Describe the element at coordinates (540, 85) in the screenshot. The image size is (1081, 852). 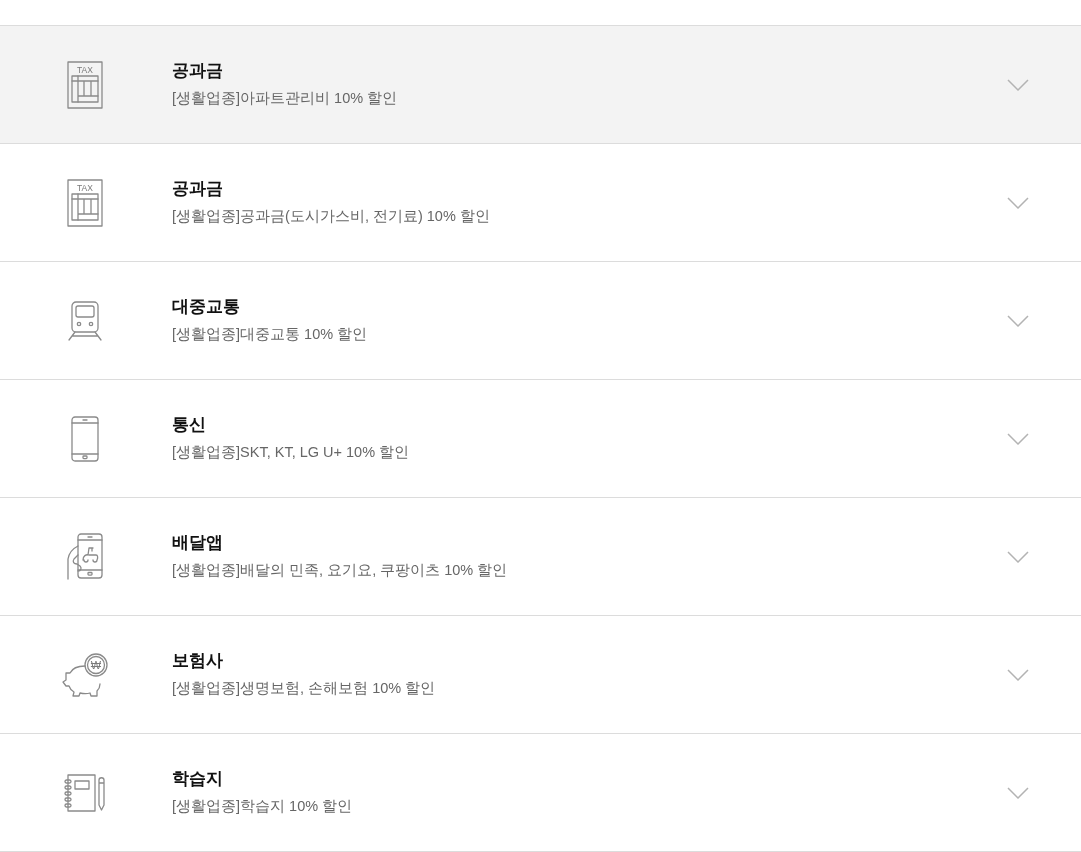
I see `benefit-accordion-row: TAX 공과금 [생활업종]아파트관리비 10% 할인` at that location.